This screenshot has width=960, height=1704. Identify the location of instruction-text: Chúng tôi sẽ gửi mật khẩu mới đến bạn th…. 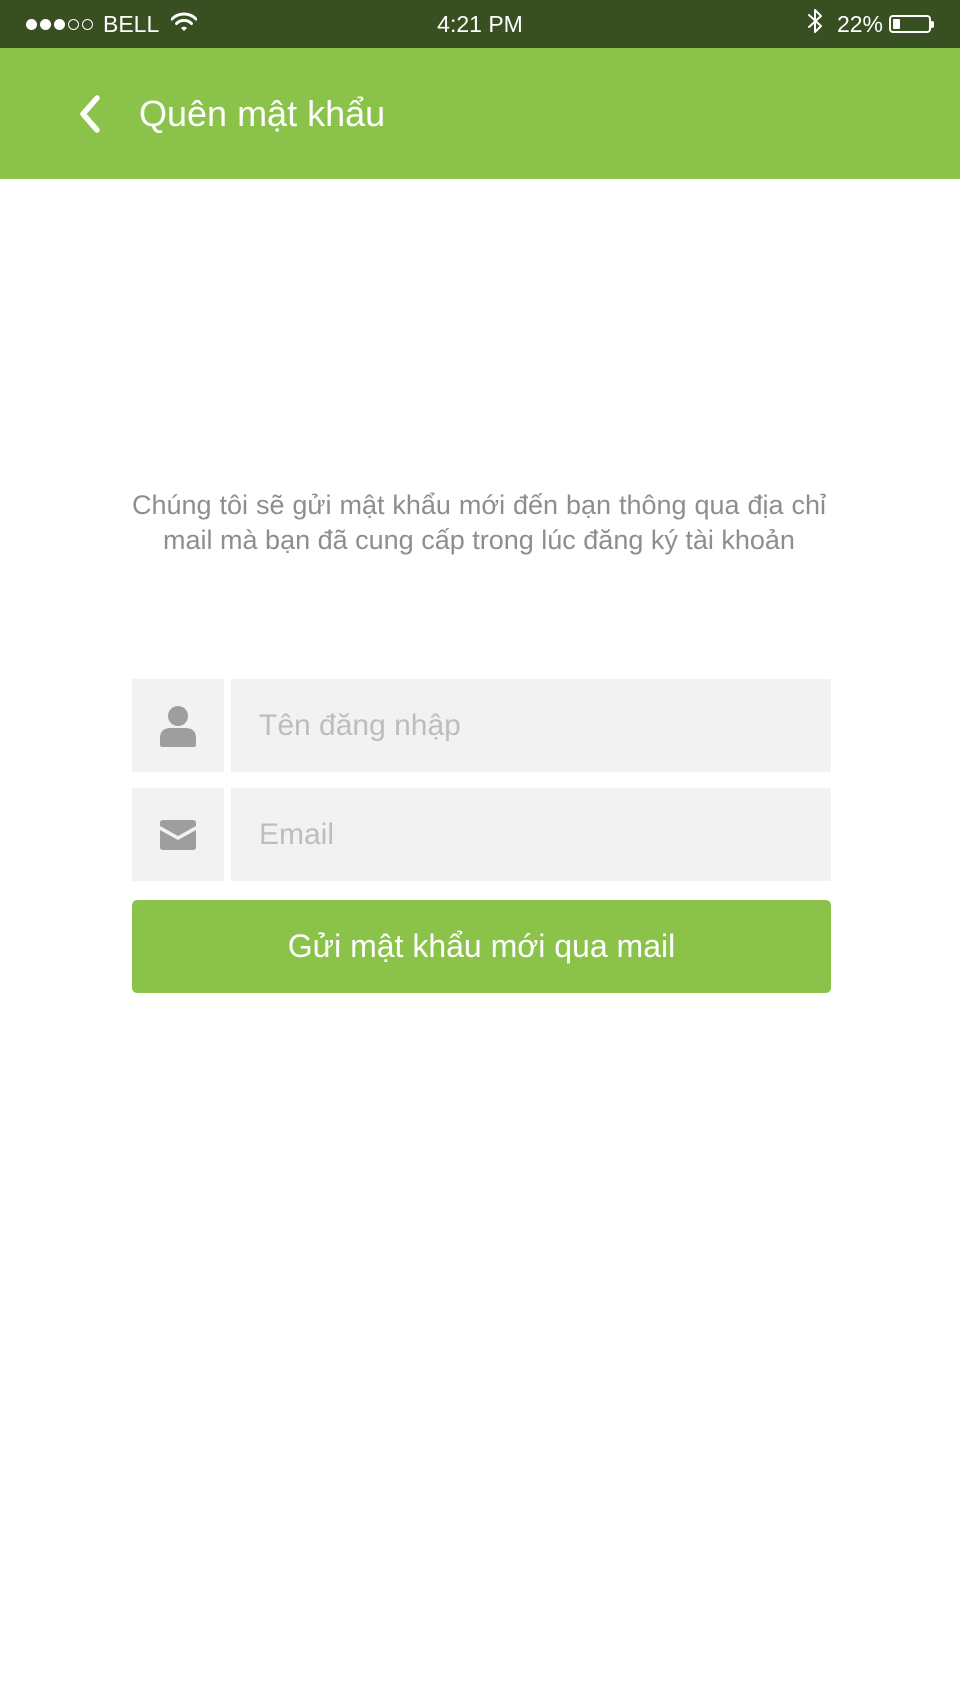
(479, 522).